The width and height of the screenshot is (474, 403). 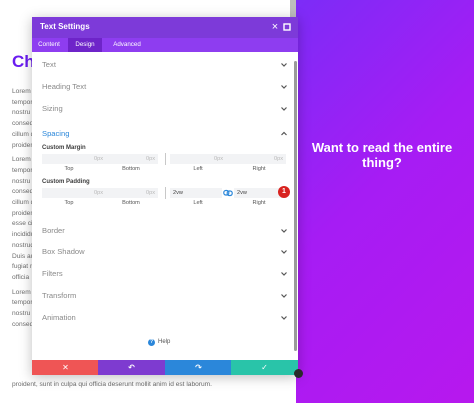 What do you see at coordinates (59, 317) in the screenshot?
I see `section-label: Animation` at bounding box center [59, 317].